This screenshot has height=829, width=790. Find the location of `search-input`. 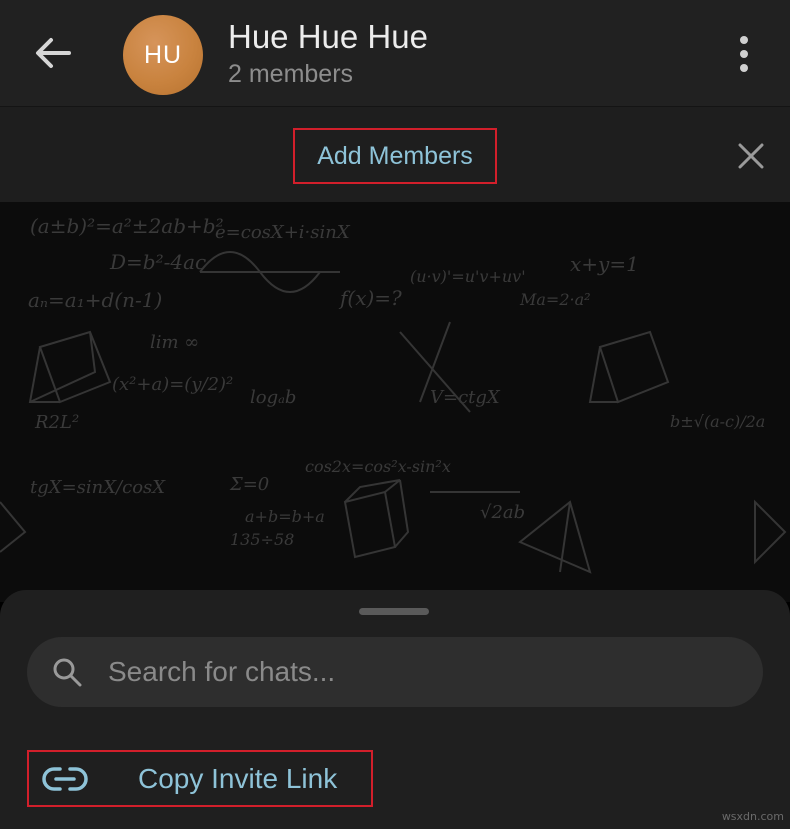

search-input is located at coordinates (388, 672).